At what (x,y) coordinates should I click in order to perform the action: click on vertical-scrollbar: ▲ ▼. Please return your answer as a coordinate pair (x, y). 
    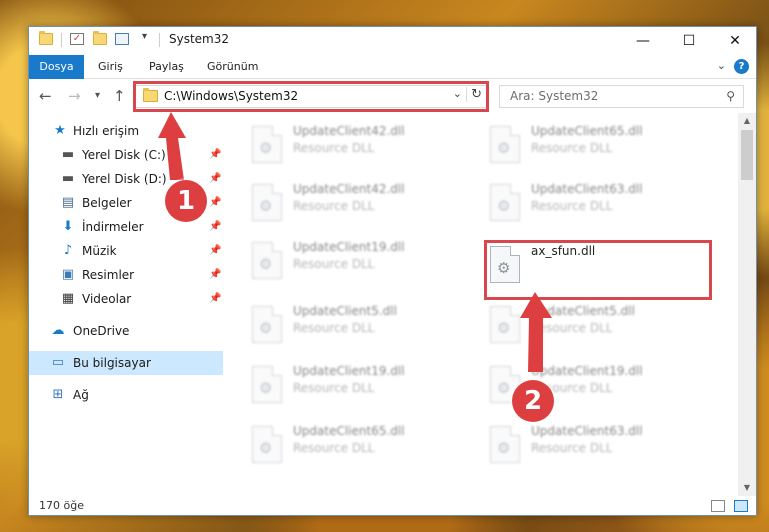
    Looking at the image, I should click on (747, 304).